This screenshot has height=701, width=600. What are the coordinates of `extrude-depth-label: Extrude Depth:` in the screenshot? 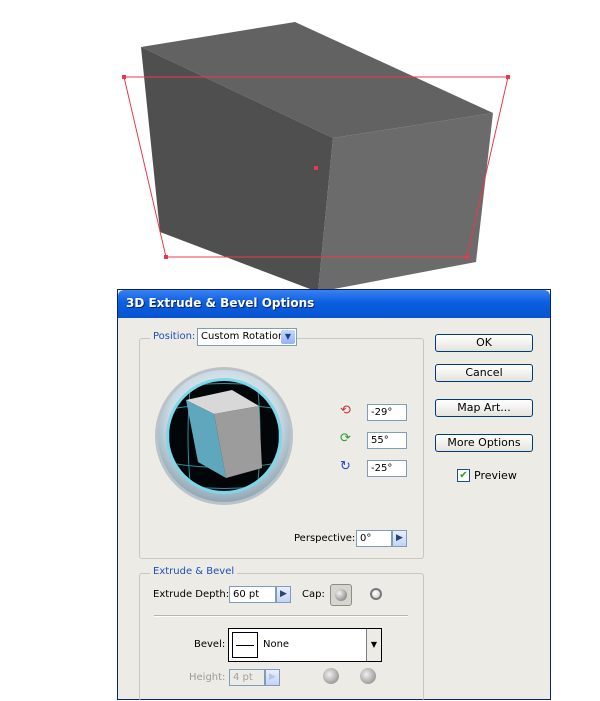 It's located at (191, 594).